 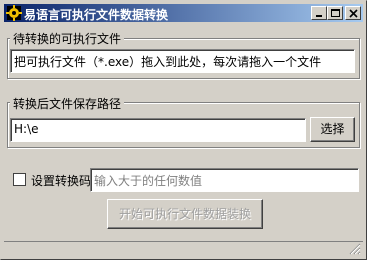 What do you see at coordinates (96, 15) in the screenshot?
I see `window-title: 易语言可执行文件数据转换` at bounding box center [96, 15].